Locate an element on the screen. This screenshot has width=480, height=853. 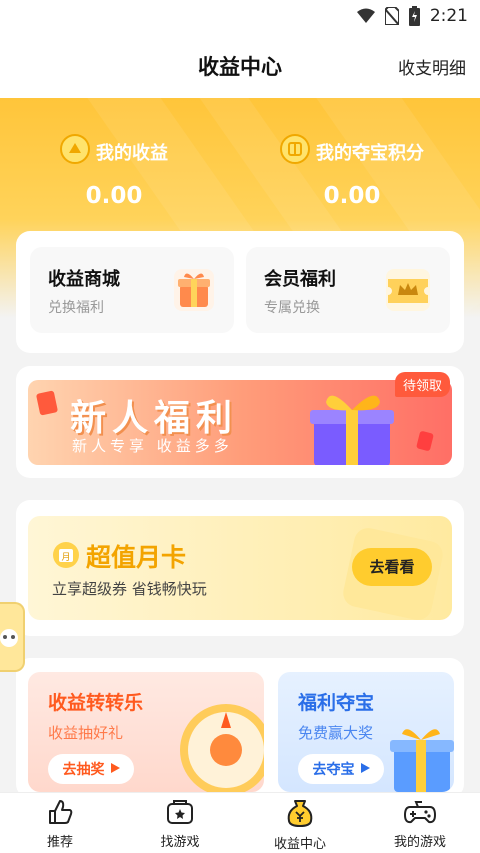
earnings-mall-tile: 收益商城 兑换福利 is located at coordinates (132, 290).